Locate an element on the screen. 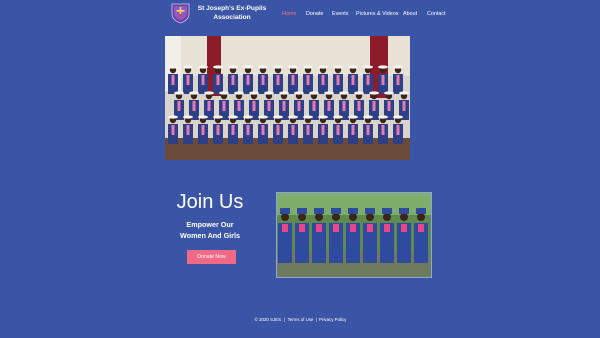  nav-item-home: Home is located at coordinates (289, 14).